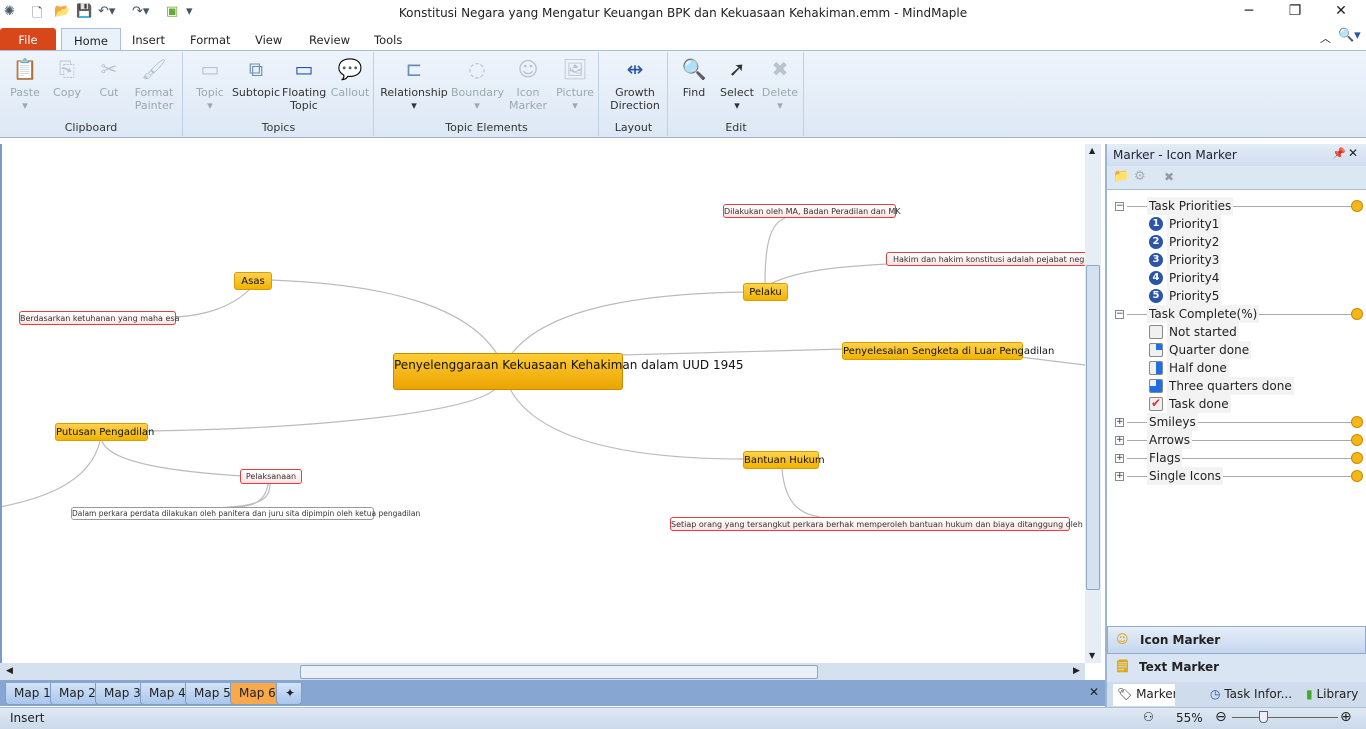 Image resolution: width=1366 pixels, height=729 pixels. Describe the element at coordinates (1194, 278) in the screenshot. I see `marker-item: Priority4` at that location.